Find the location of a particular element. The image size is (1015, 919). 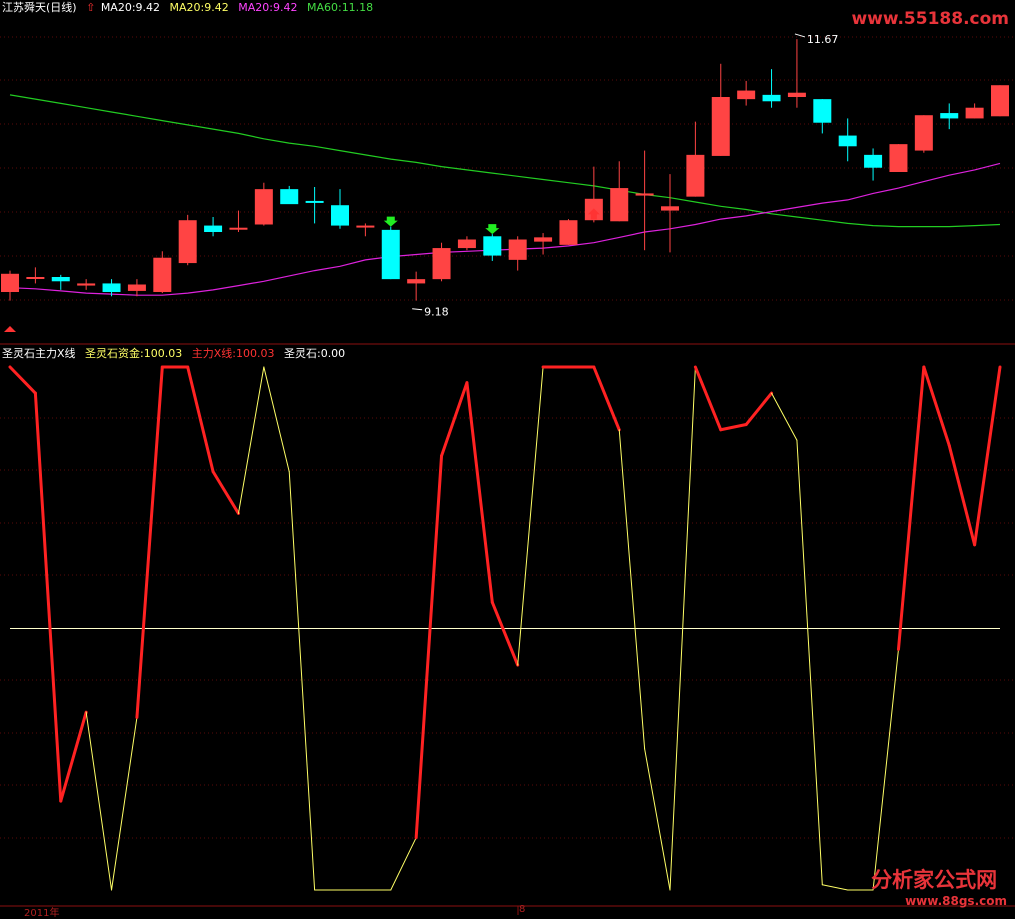

signal-markers is located at coordinates (302, 270).